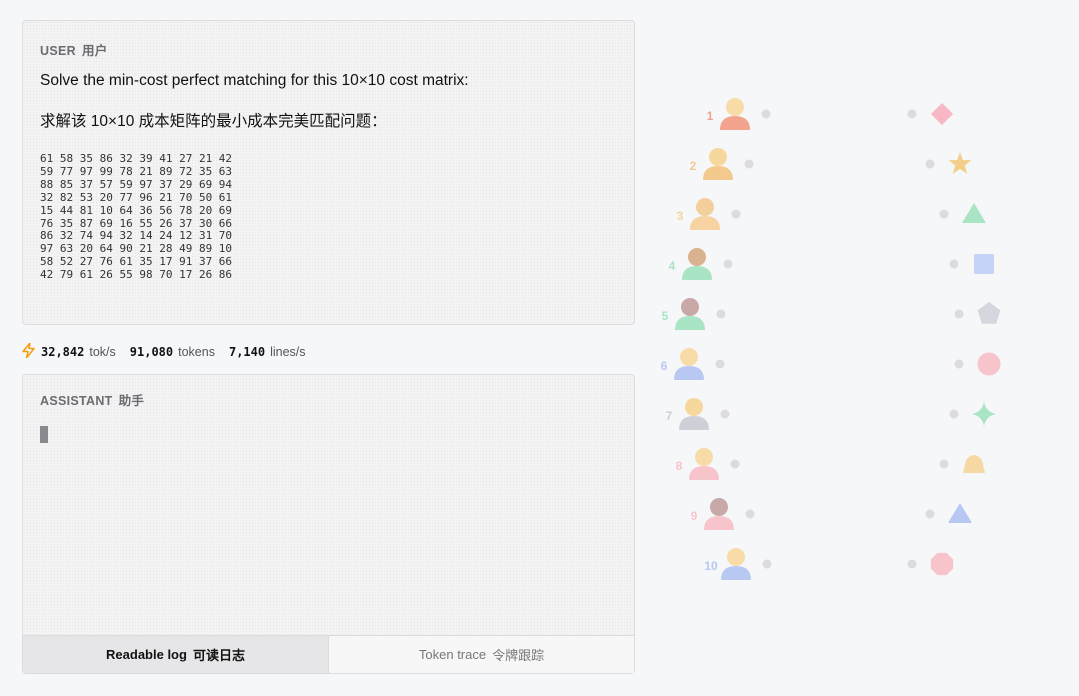  I want to click on agent-label: 2, so click(693, 166).